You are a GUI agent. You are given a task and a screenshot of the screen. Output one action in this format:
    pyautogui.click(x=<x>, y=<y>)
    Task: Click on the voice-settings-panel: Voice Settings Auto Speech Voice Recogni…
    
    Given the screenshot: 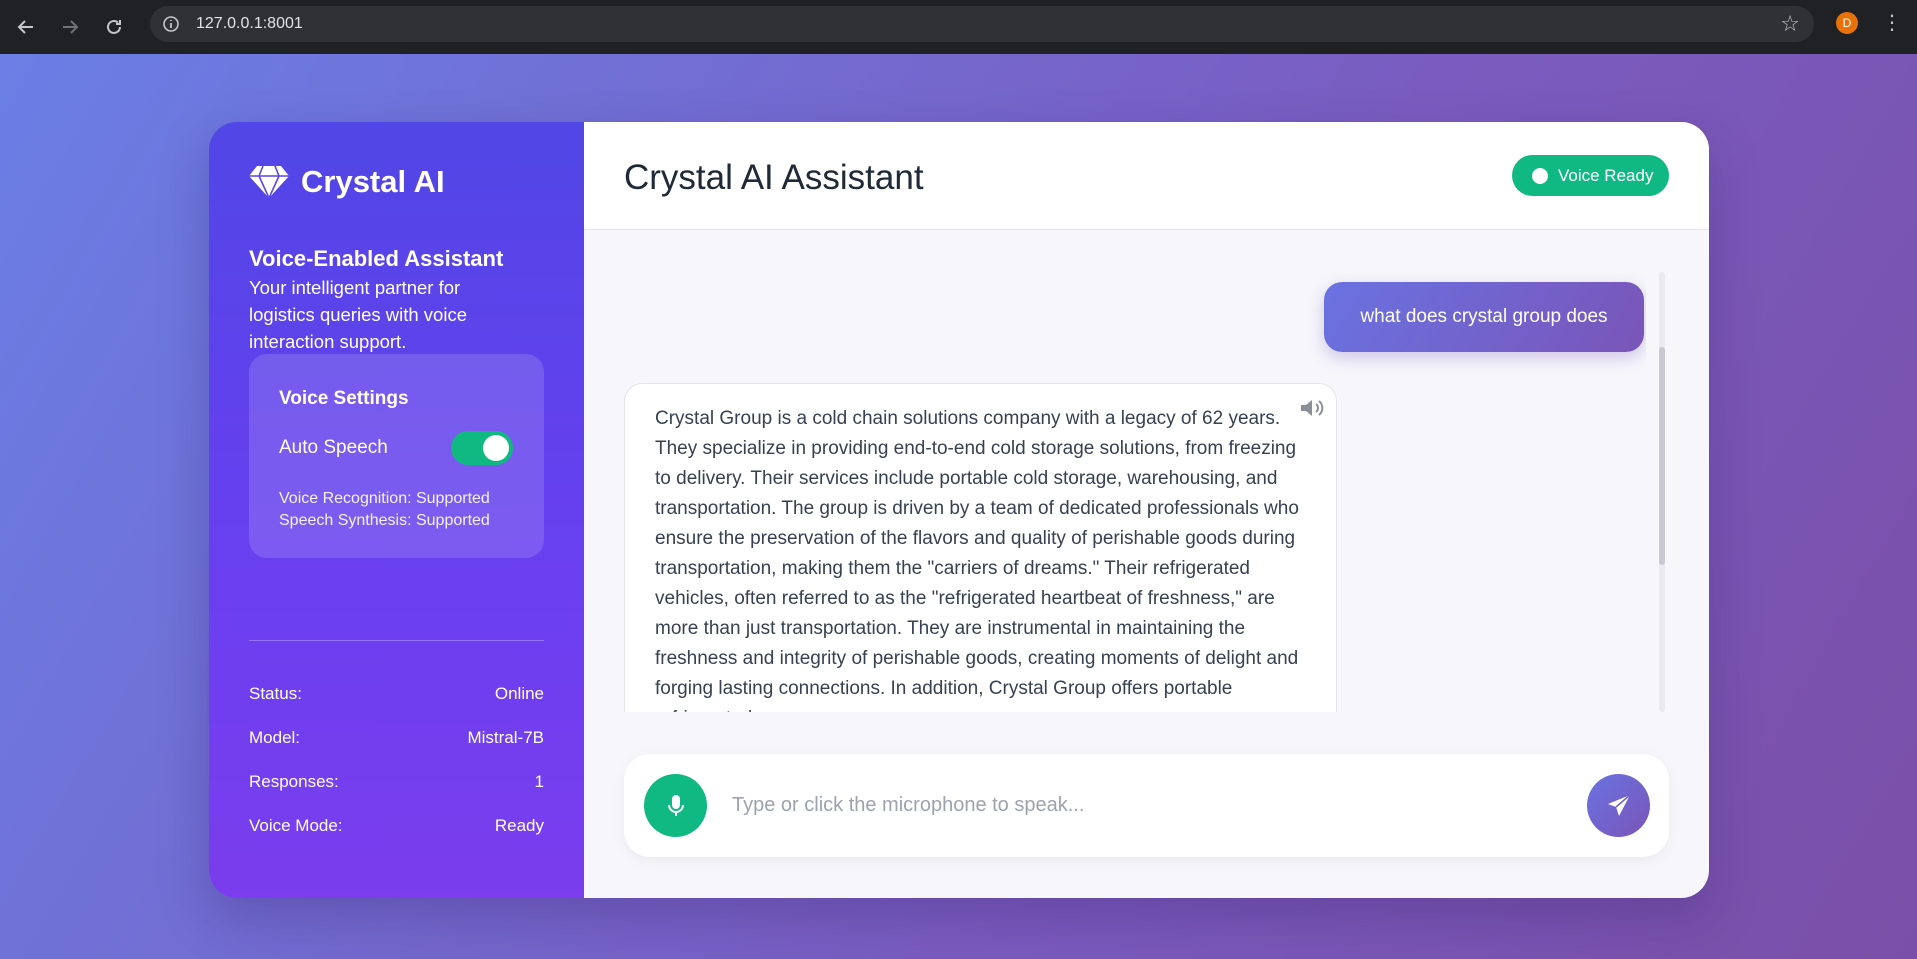 What is the action you would take?
    pyautogui.click(x=396, y=456)
    